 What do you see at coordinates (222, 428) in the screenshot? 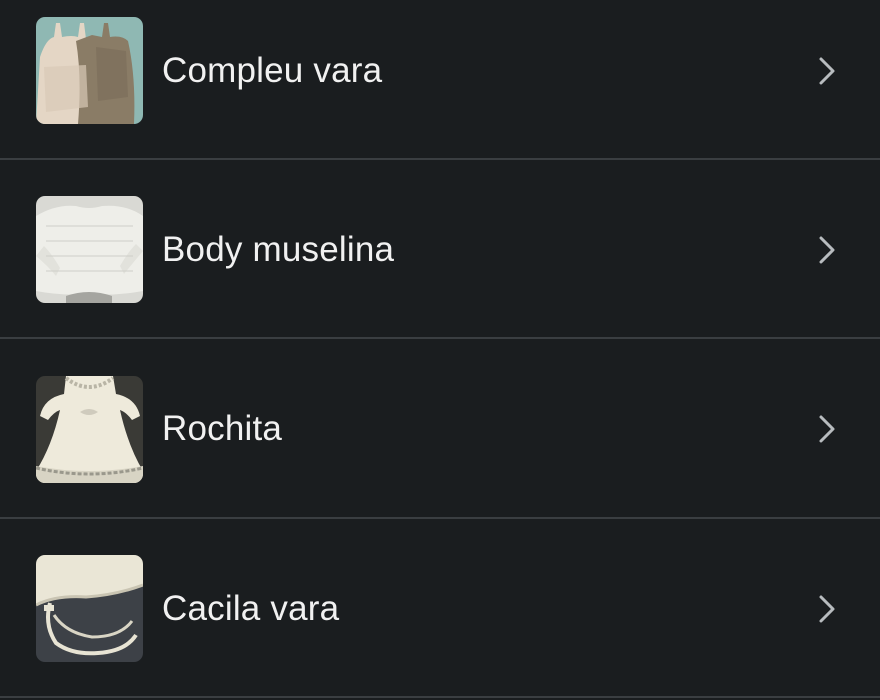
I see `item-label: Rochita` at bounding box center [222, 428].